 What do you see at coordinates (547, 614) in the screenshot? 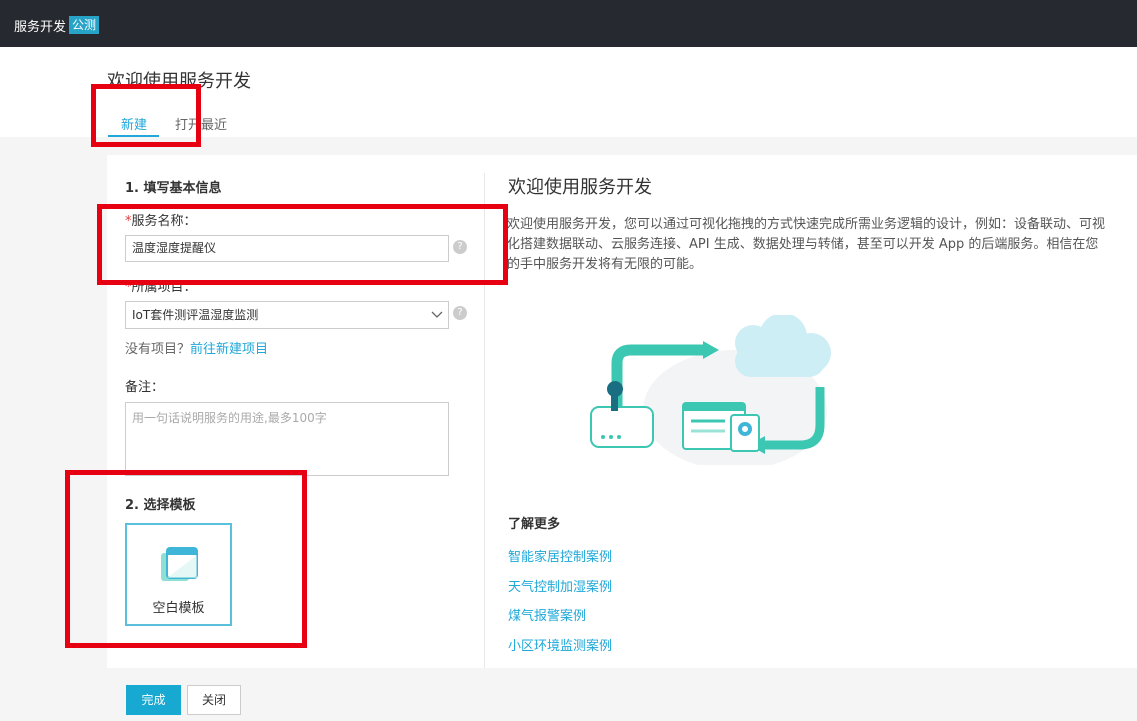
I see `case-link-gas-alarm: 煤气报警案例` at bounding box center [547, 614].